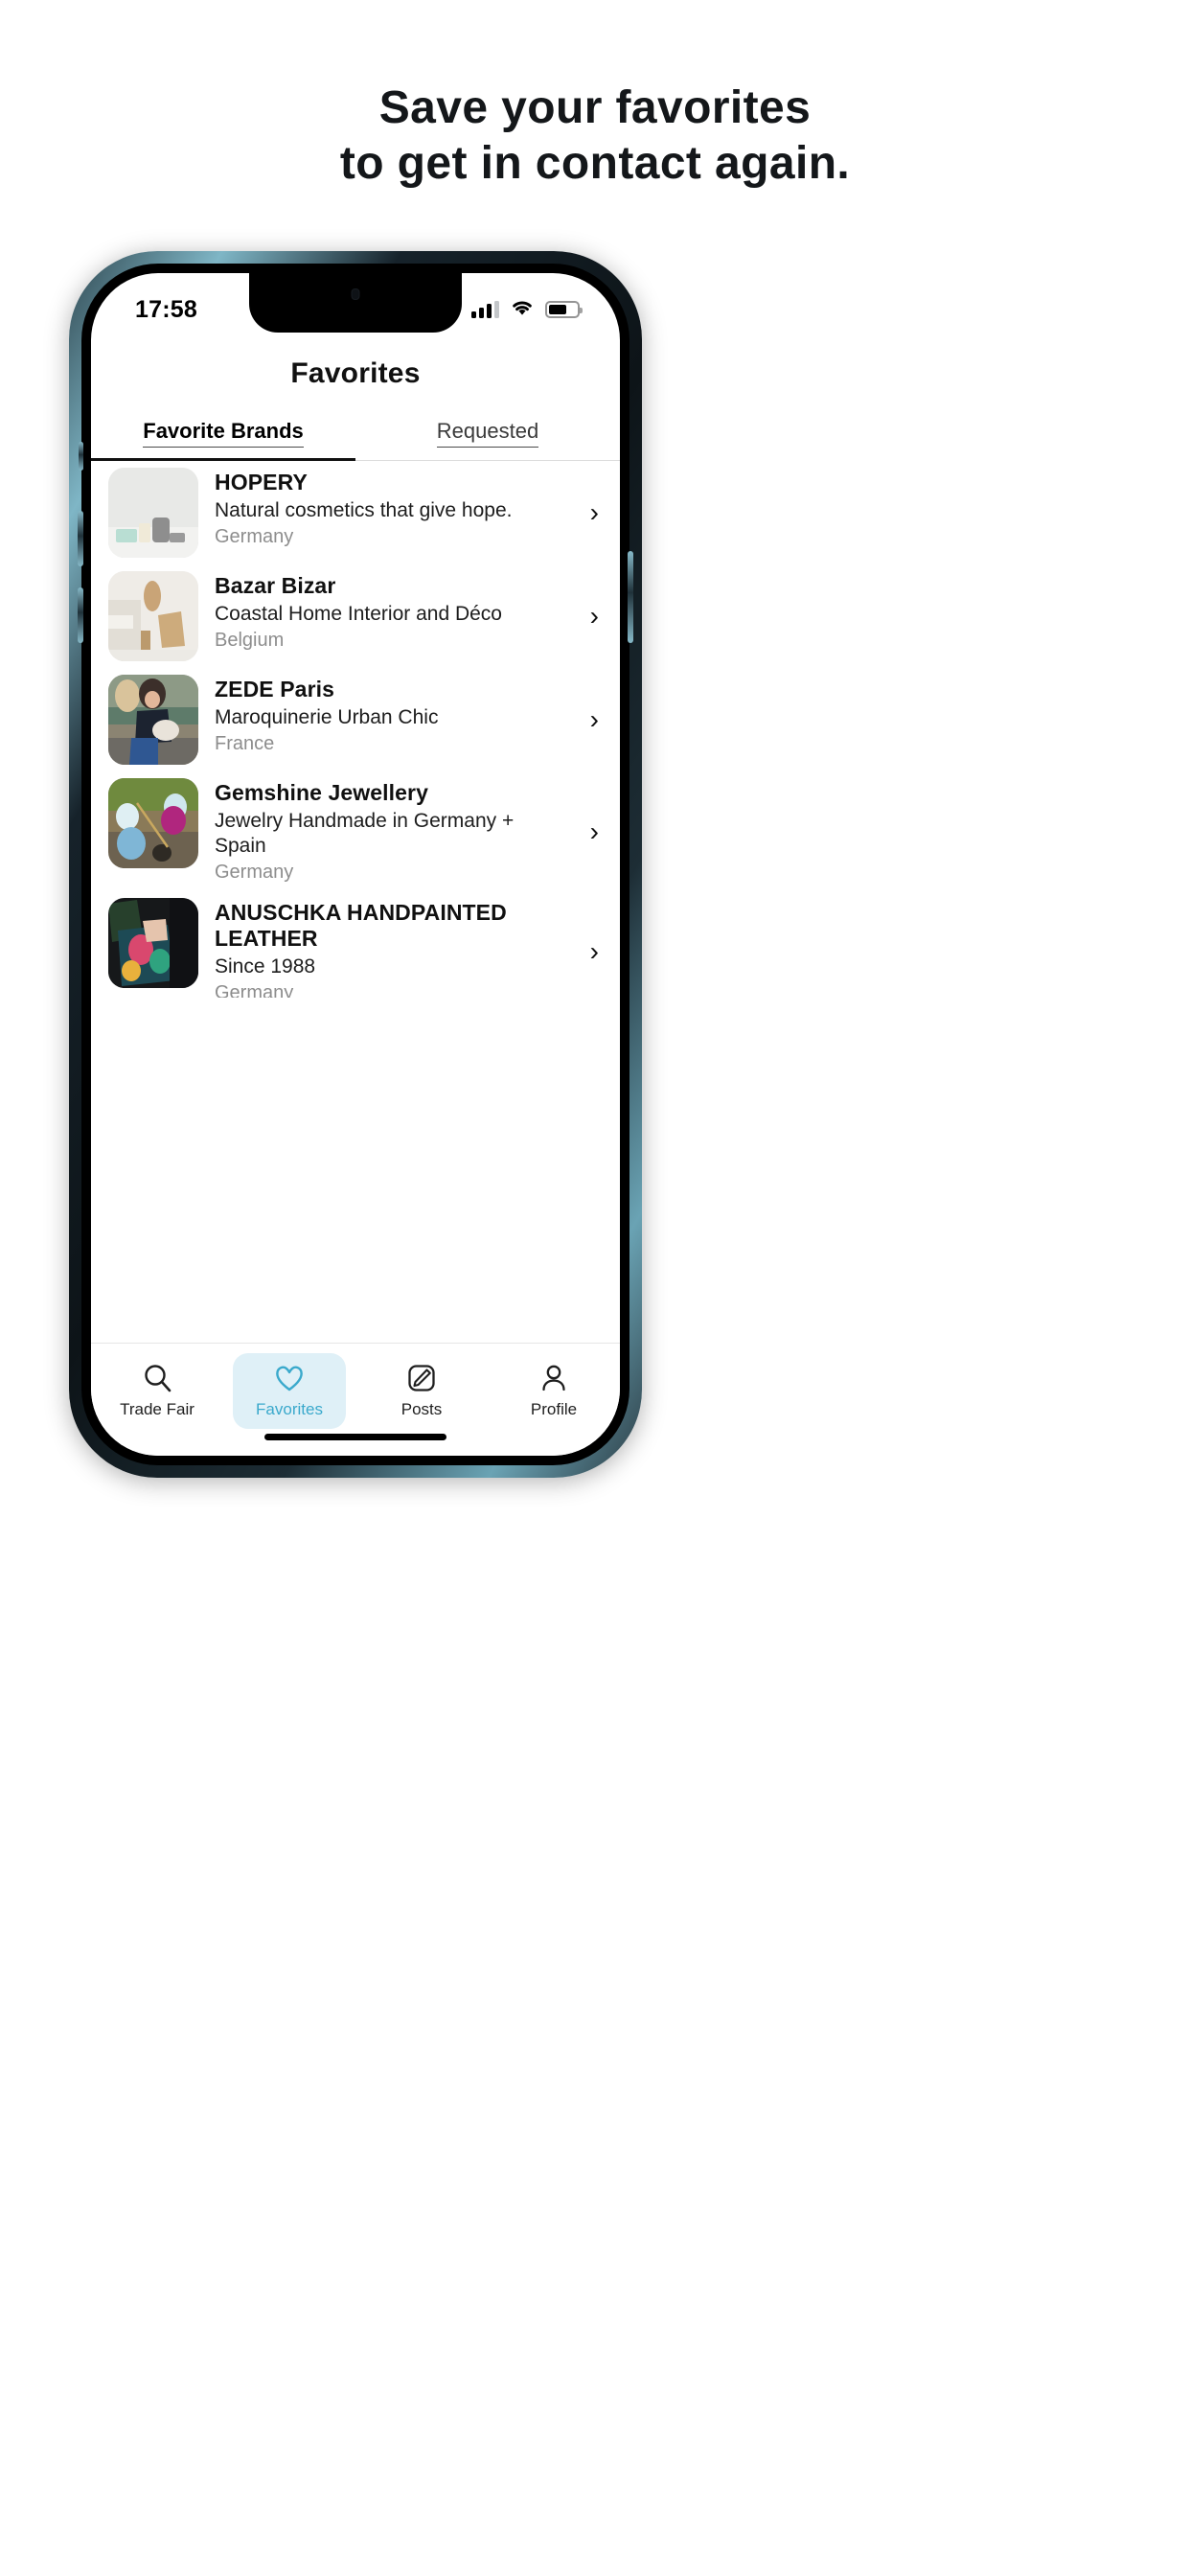 Image resolution: width=1190 pixels, height=2576 pixels. I want to click on silent-switch, so click(81, 456).